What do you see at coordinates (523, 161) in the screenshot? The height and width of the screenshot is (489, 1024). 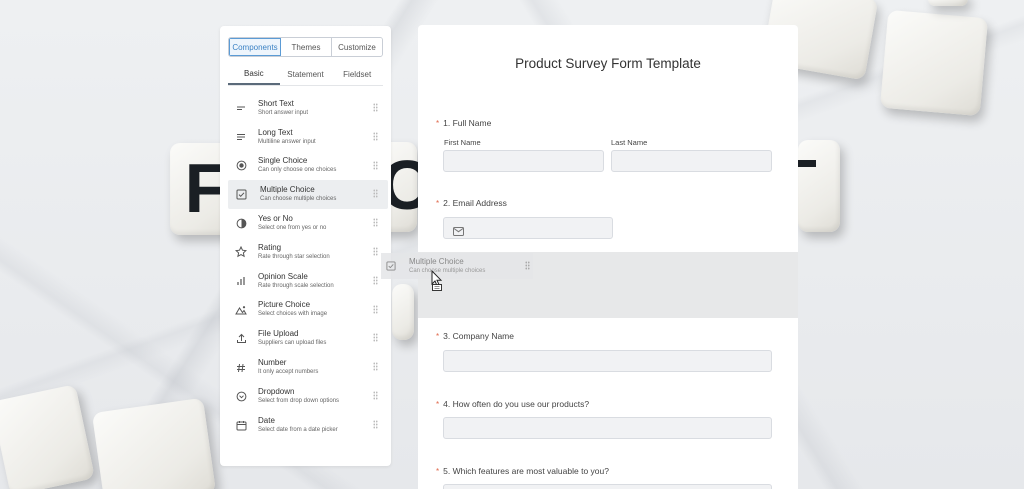 I see `first-name-field` at bounding box center [523, 161].